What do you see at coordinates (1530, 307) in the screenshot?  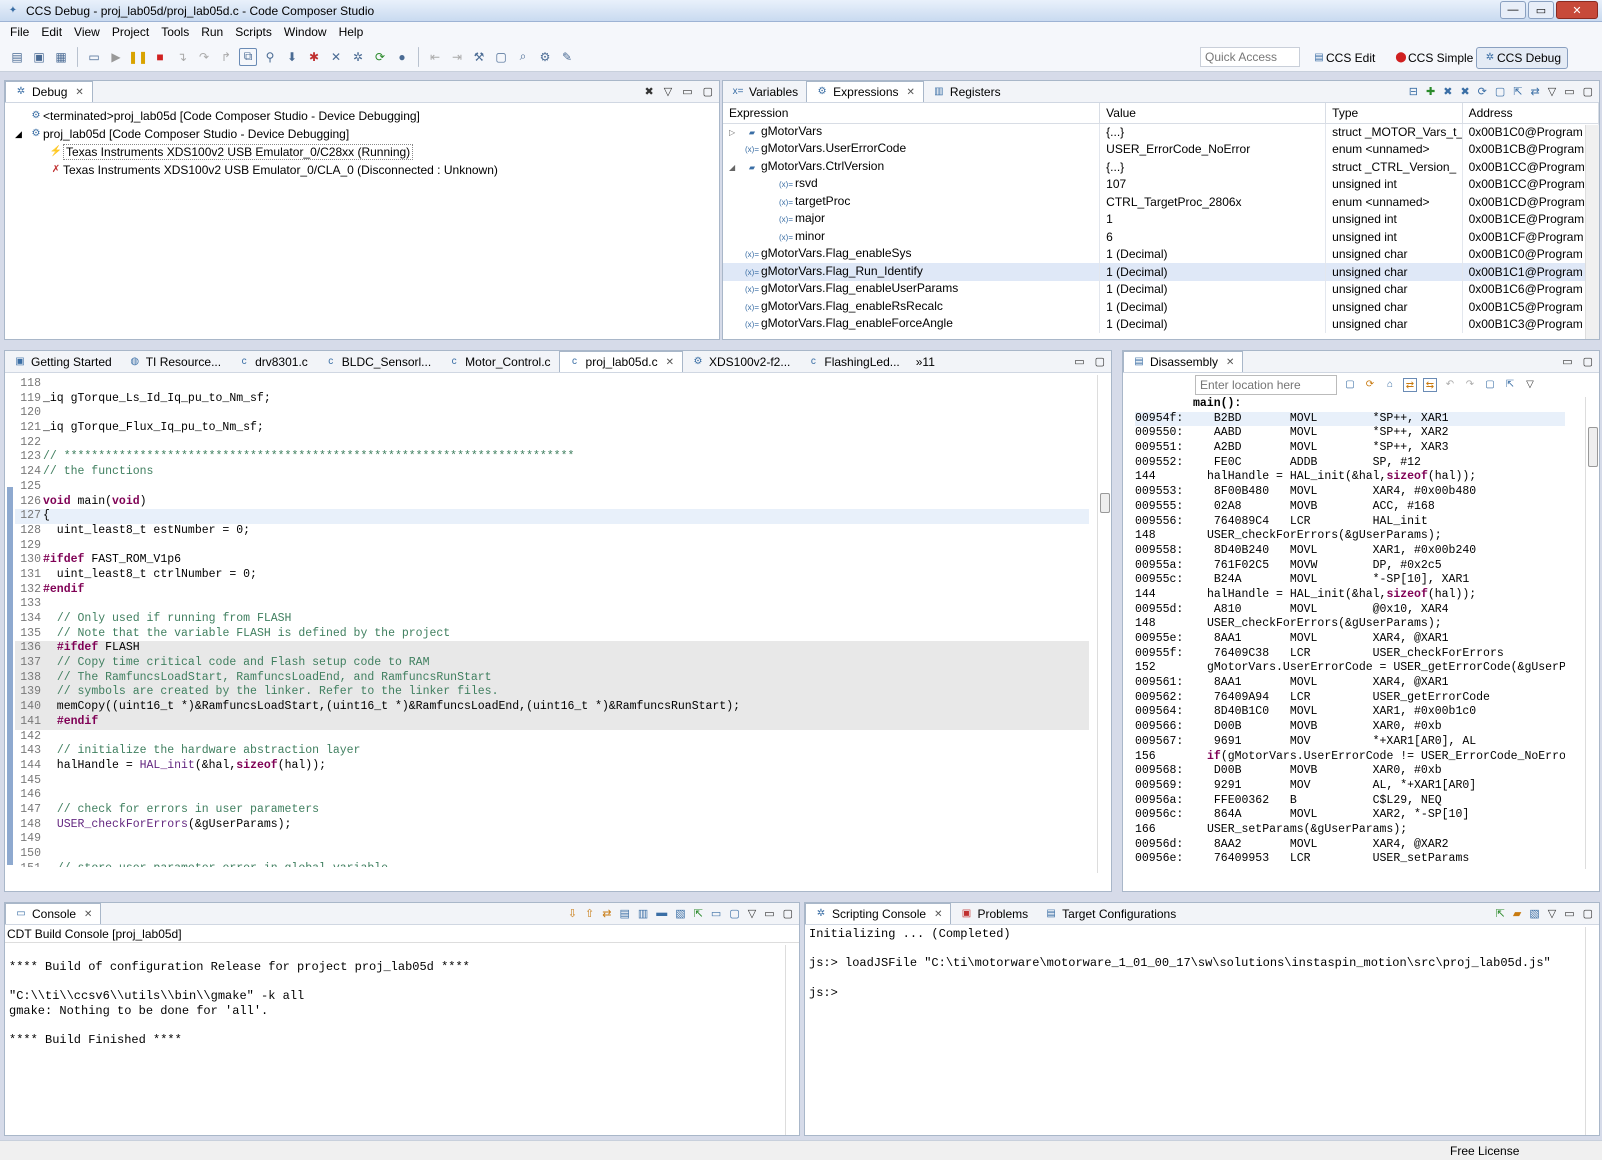 I see `address-cell: 0x00B1C5@Program` at bounding box center [1530, 307].